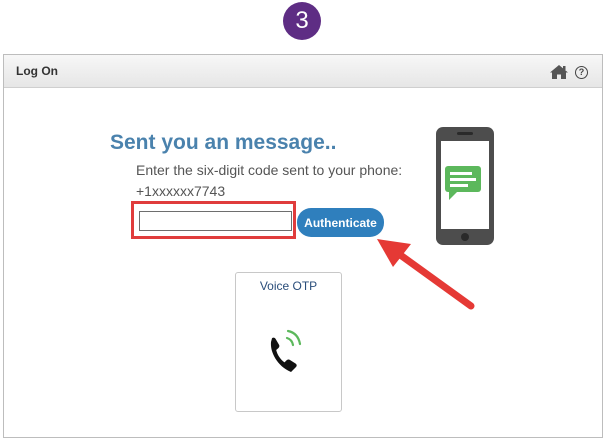 The width and height of the screenshot is (607, 439). Describe the element at coordinates (426, 274) in the screenshot. I see `pointer-arrow-icon` at that location.